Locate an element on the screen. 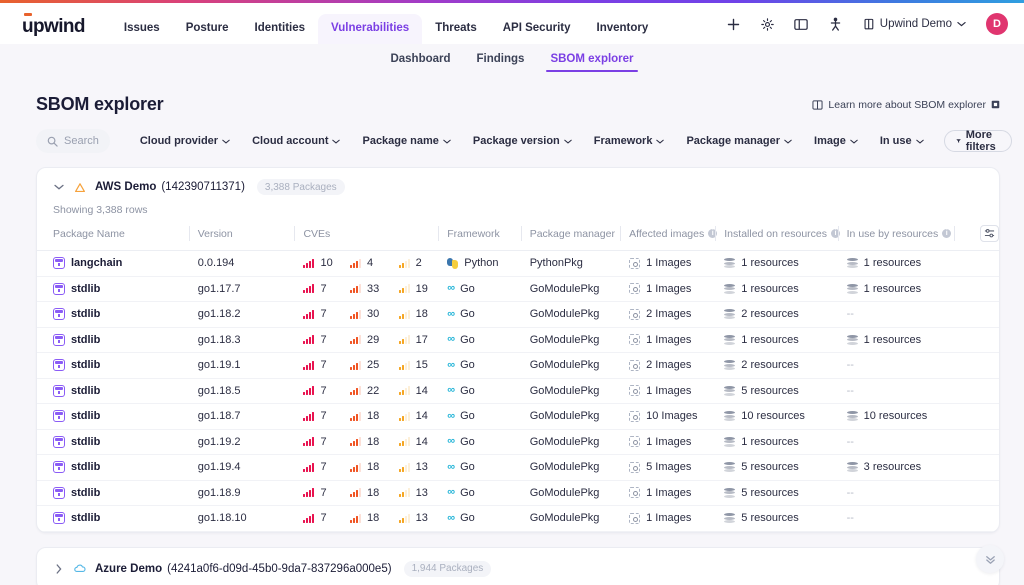 The width and height of the screenshot is (1024, 585). book-icon is located at coordinates (817, 104).